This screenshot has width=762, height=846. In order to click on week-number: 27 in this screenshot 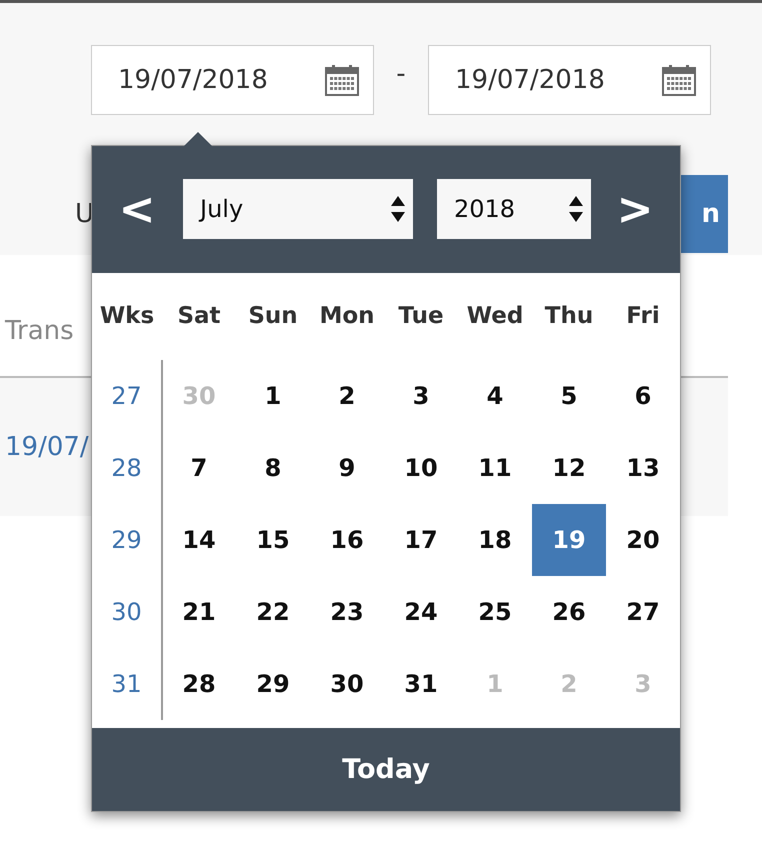, I will do `click(127, 396)`.